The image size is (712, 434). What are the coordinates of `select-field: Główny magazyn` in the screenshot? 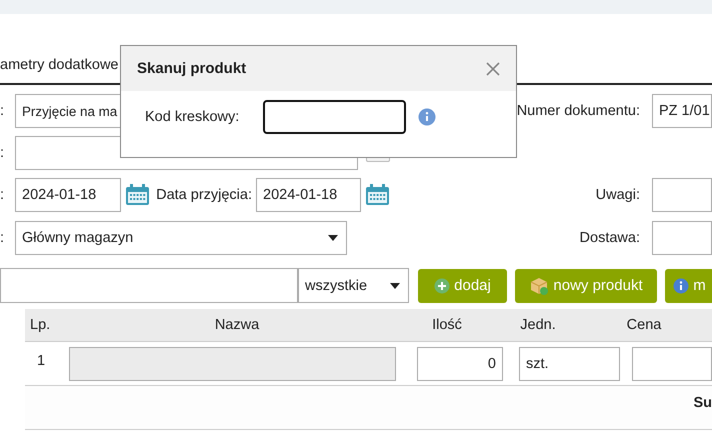 It's located at (181, 238).